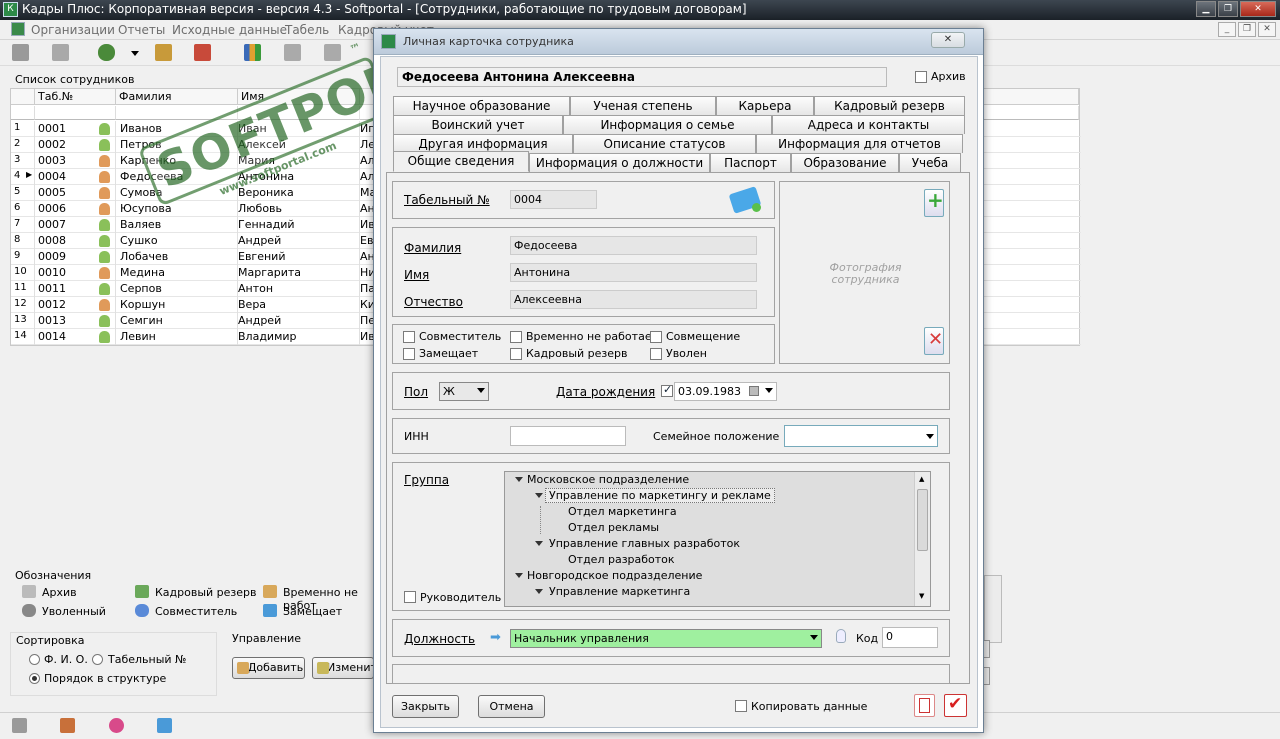 The height and width of the screenshot is (739, 1280). I want to click on calendar-icon, so click(754, 391).